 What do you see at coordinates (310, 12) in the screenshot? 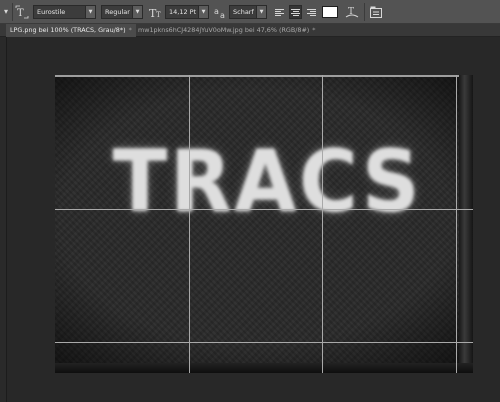
I see `align-right-button` at bounding box center [310, 12].